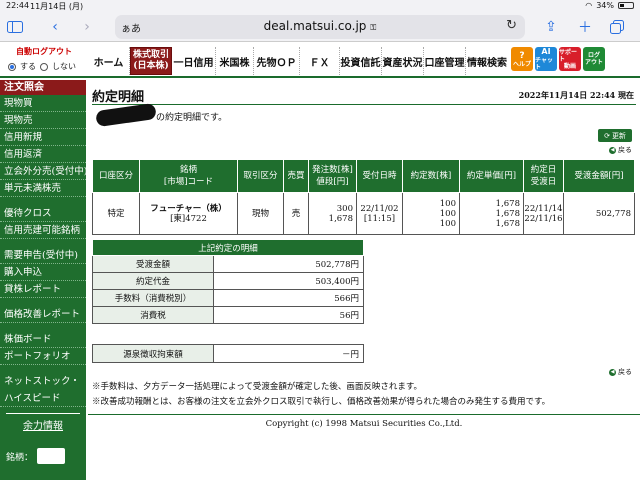 This screenshot has height=480, width=640. What do you see at coordinates (373, 27) in the screenshot?
I see `lock-icon: ⚿` at bounding box center [373, 27].